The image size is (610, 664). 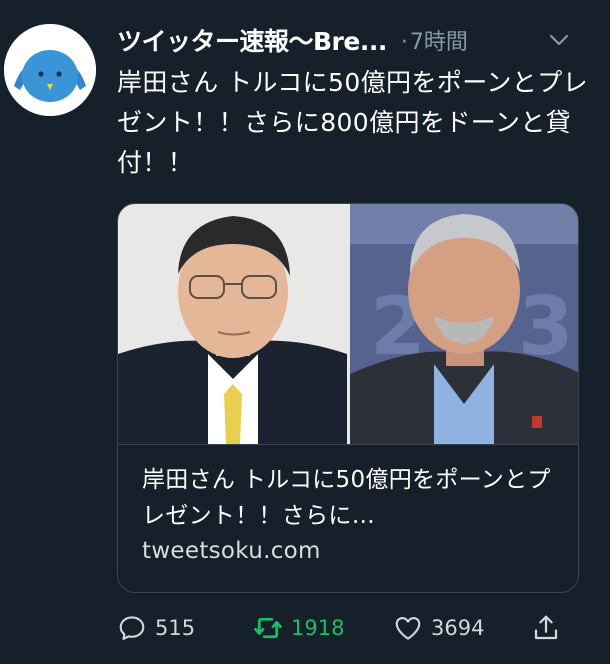 I want to click on reply-icon, so click(x=132, y=628).